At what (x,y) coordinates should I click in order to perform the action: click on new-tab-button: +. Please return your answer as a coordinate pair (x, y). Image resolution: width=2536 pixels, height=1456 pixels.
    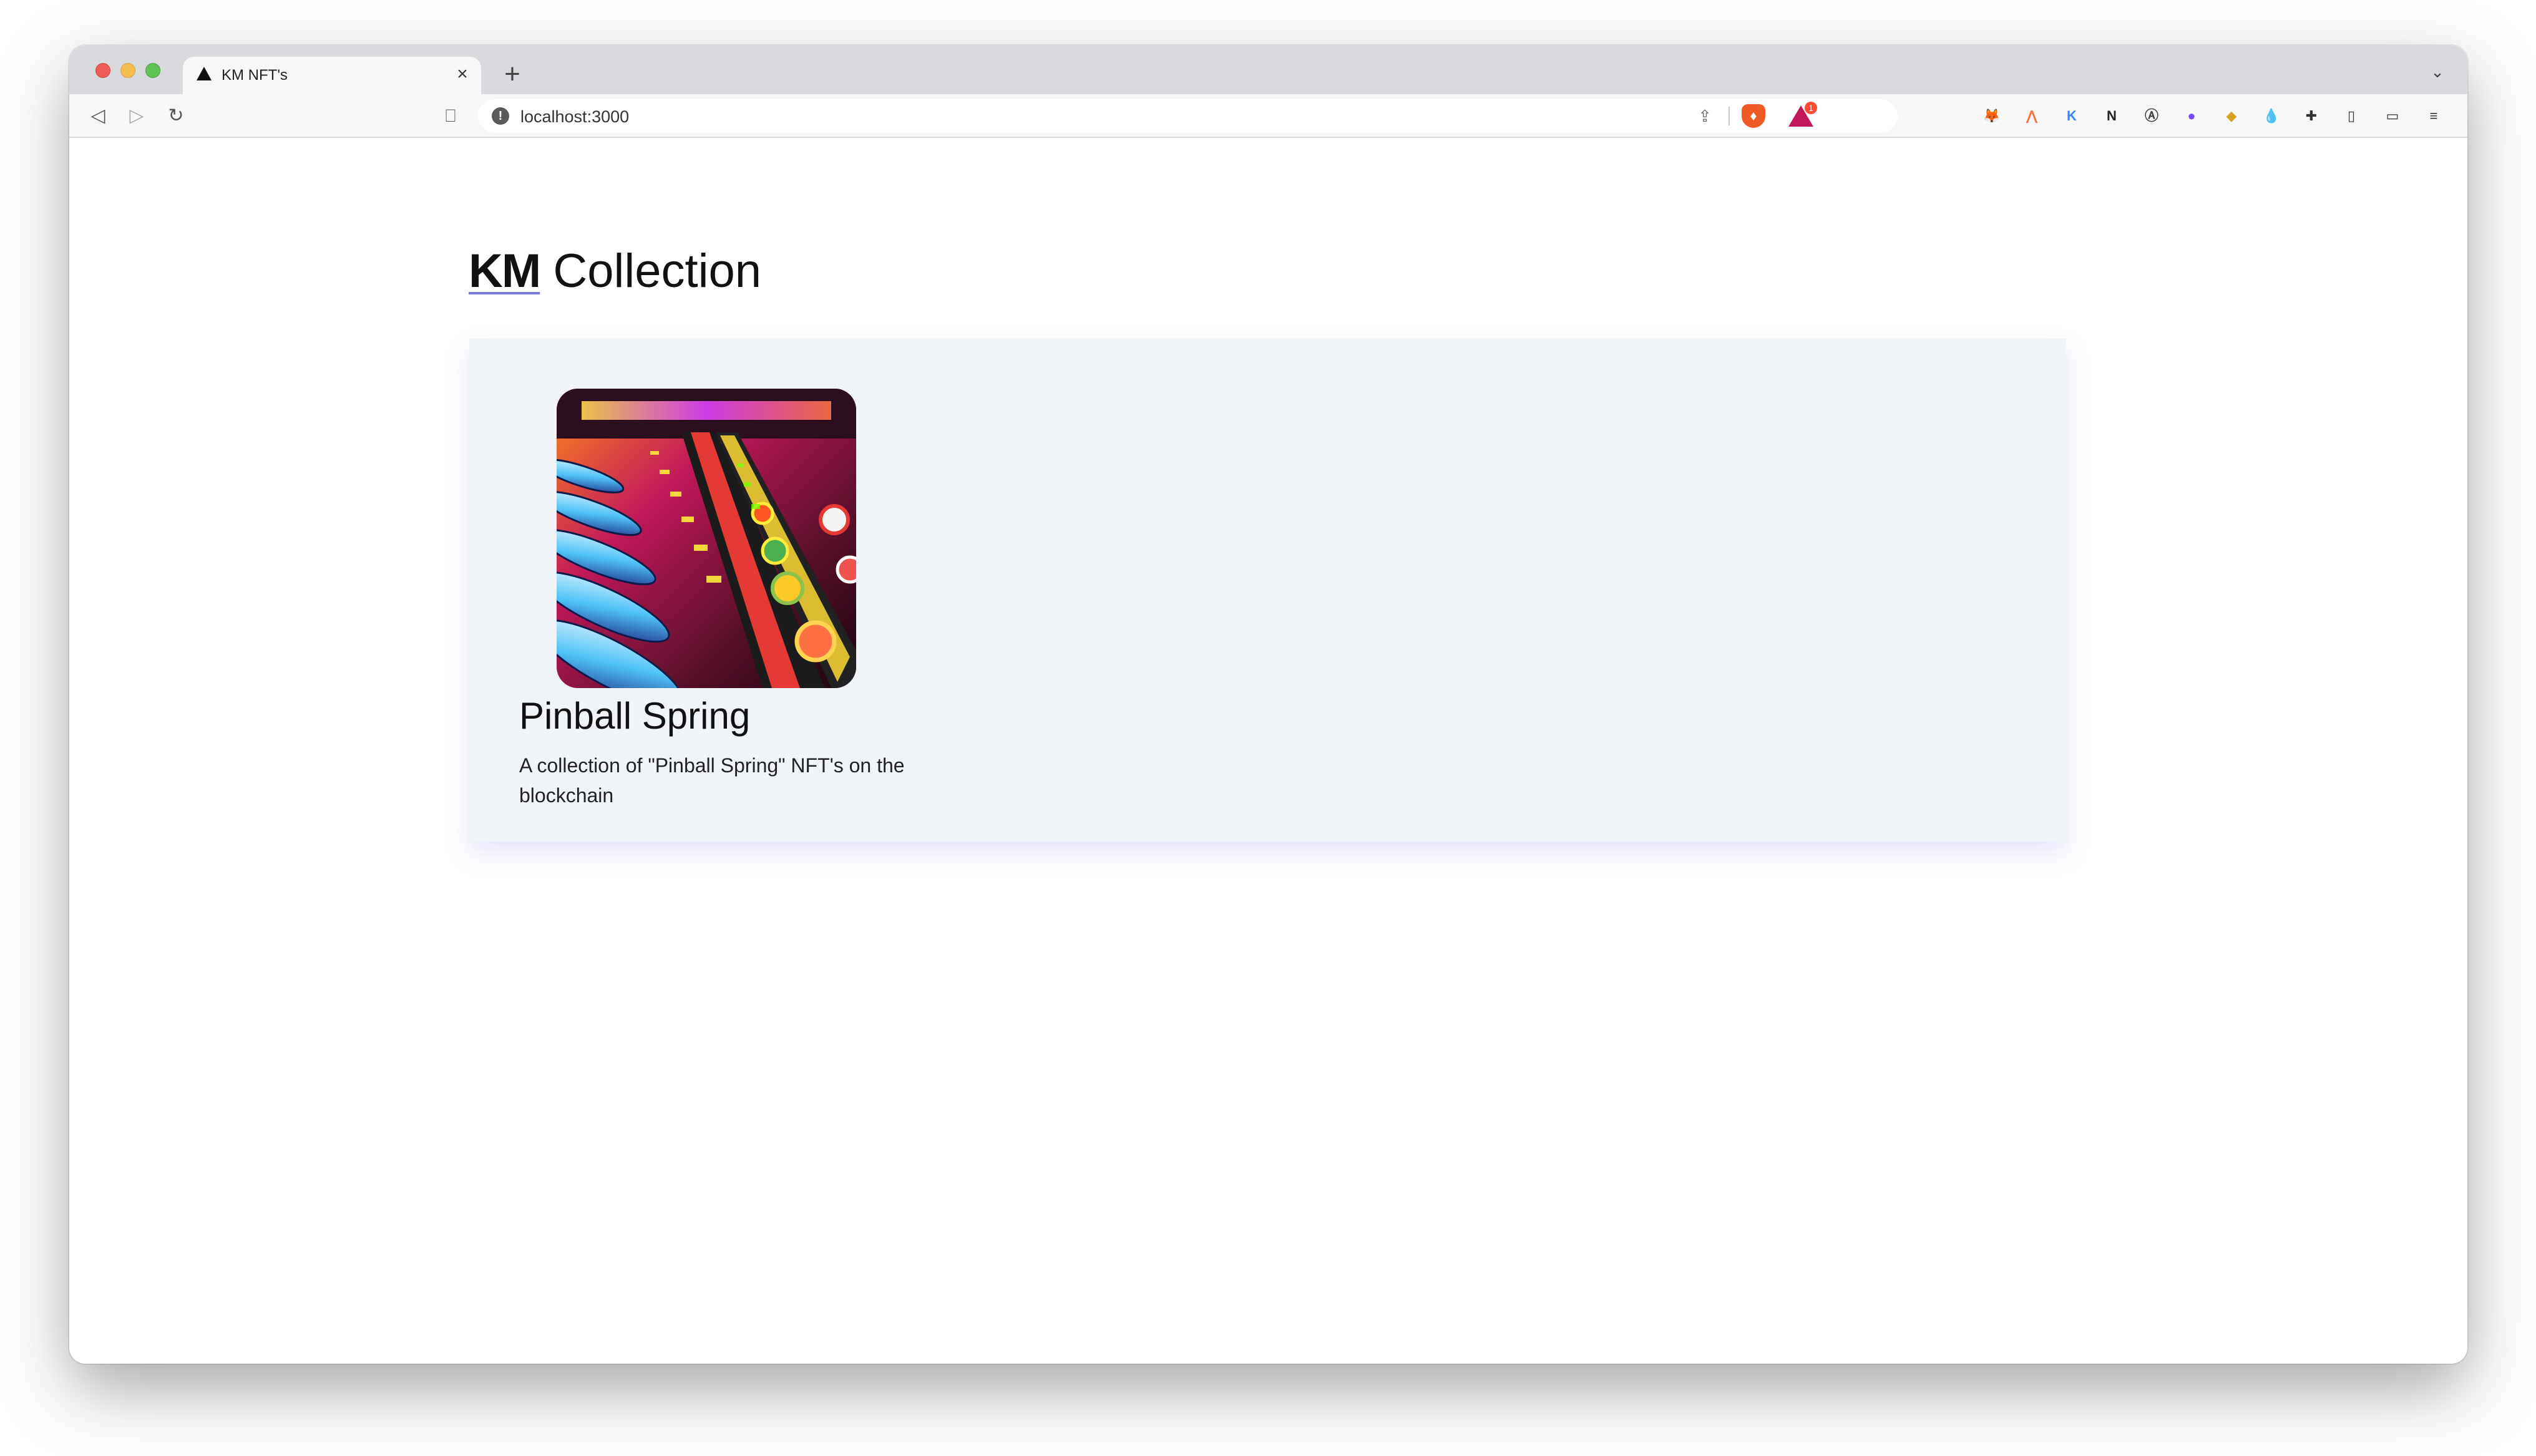
    Looking at the image, I should click on (512, 75).